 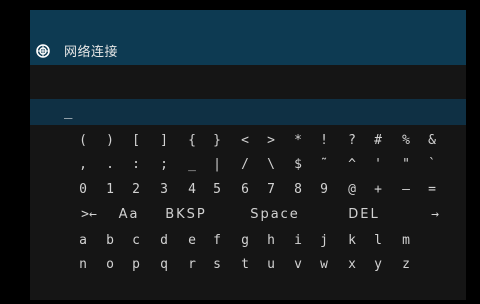 I want to click on key: $, so click(x=298, y=165).